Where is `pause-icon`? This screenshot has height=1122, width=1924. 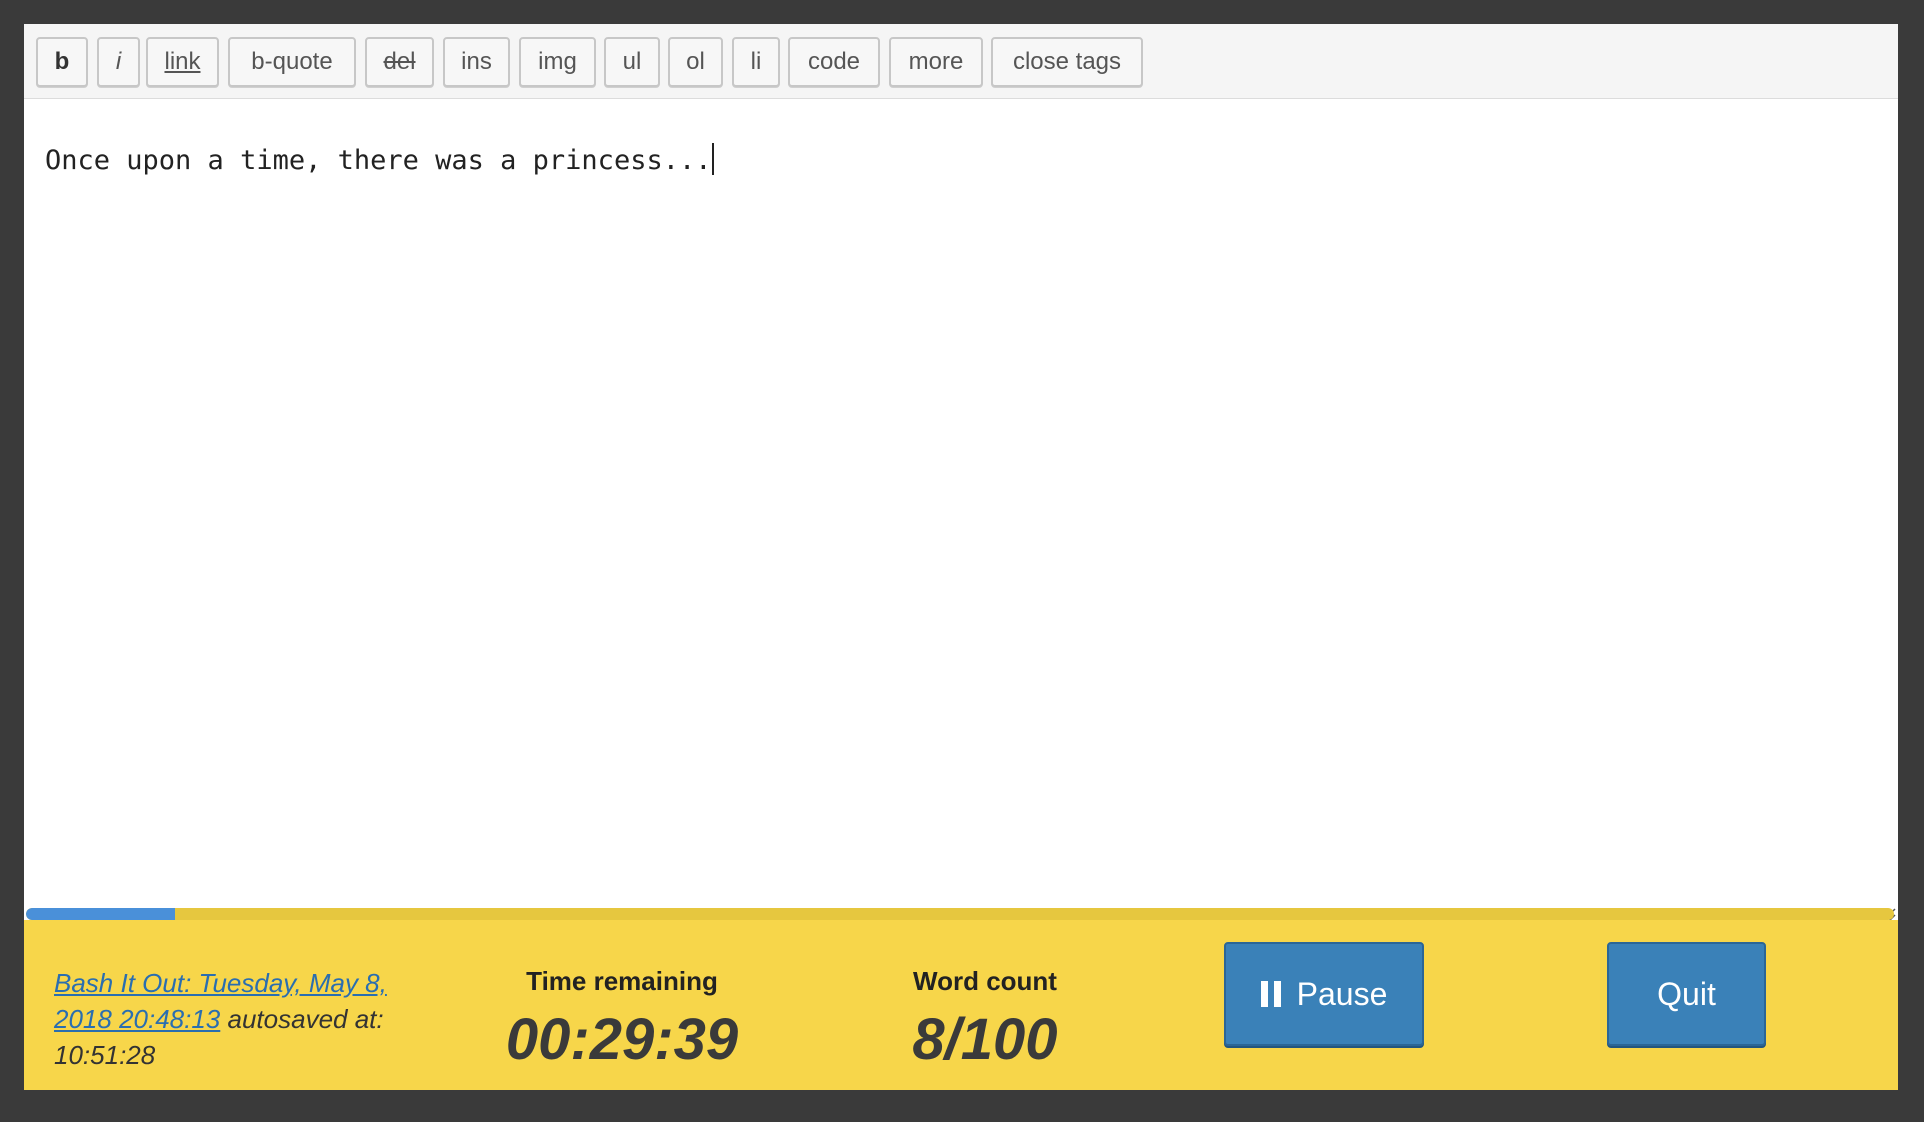 pause-icon is located at coordinates (1270, 994).